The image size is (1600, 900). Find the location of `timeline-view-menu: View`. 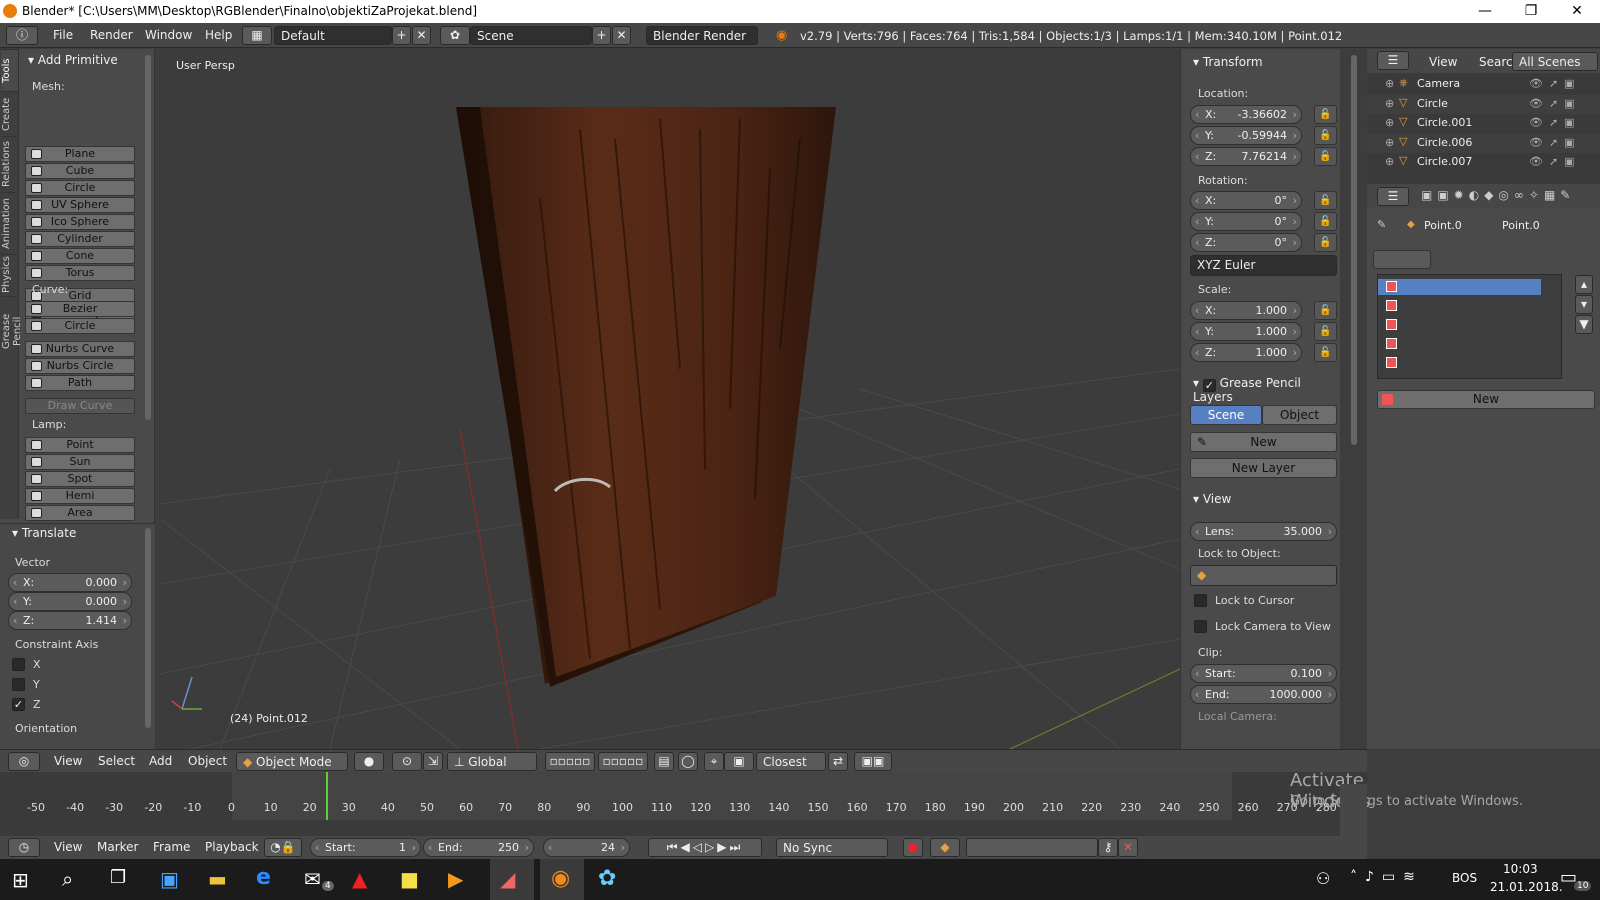

timeline-view-menu: View is located at coordinates (68, 847).